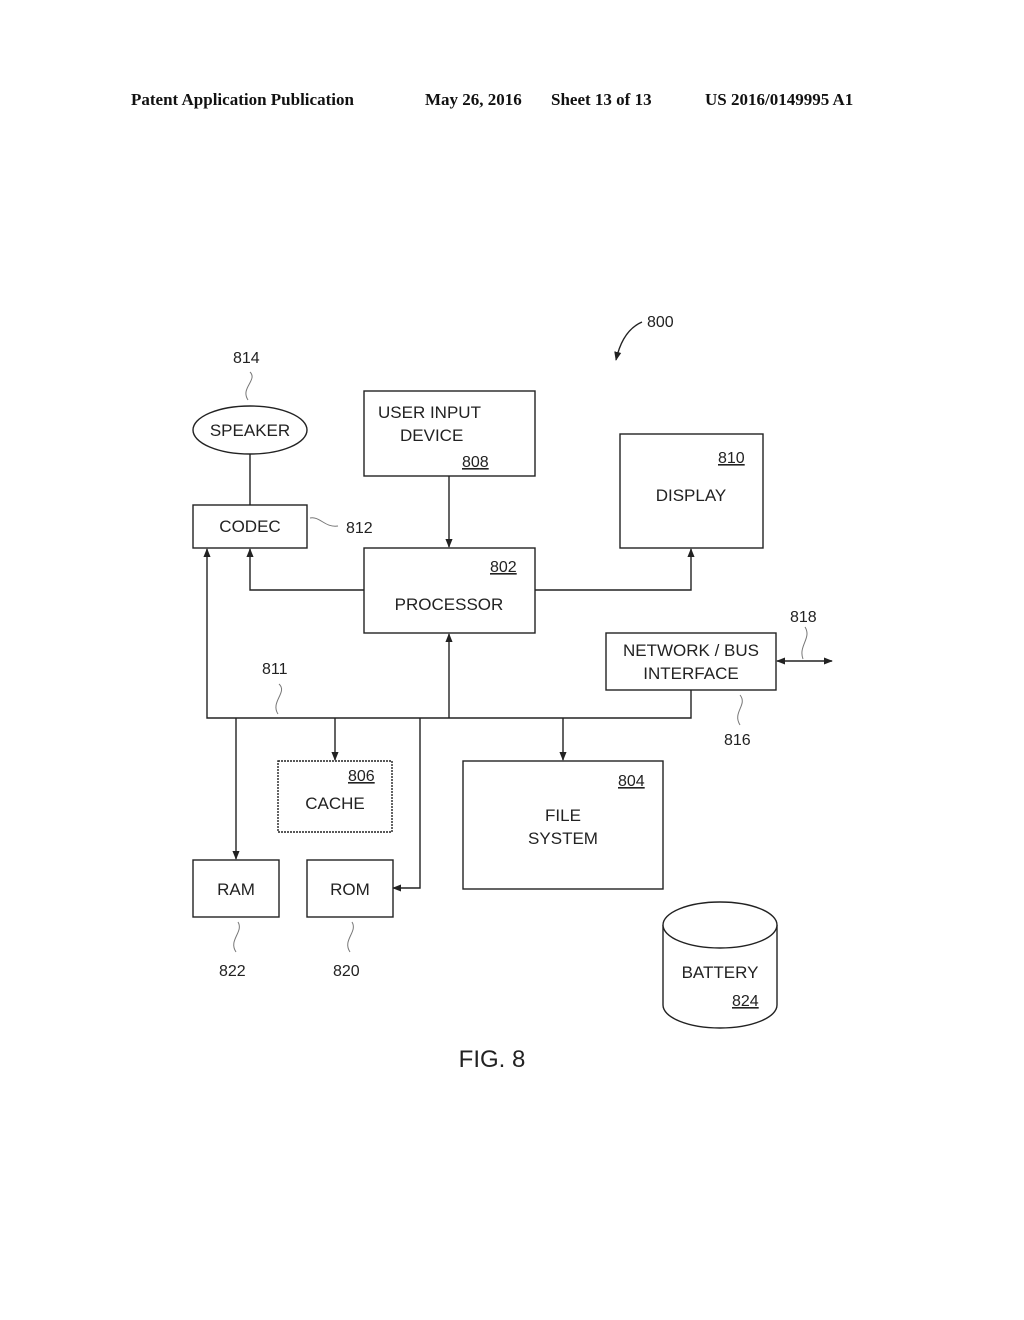 This screenshot has width=1024, height=1320. Describe the element at coordinates (346, 971) in the screenshot. I see `rom-ref: 820` at that location.